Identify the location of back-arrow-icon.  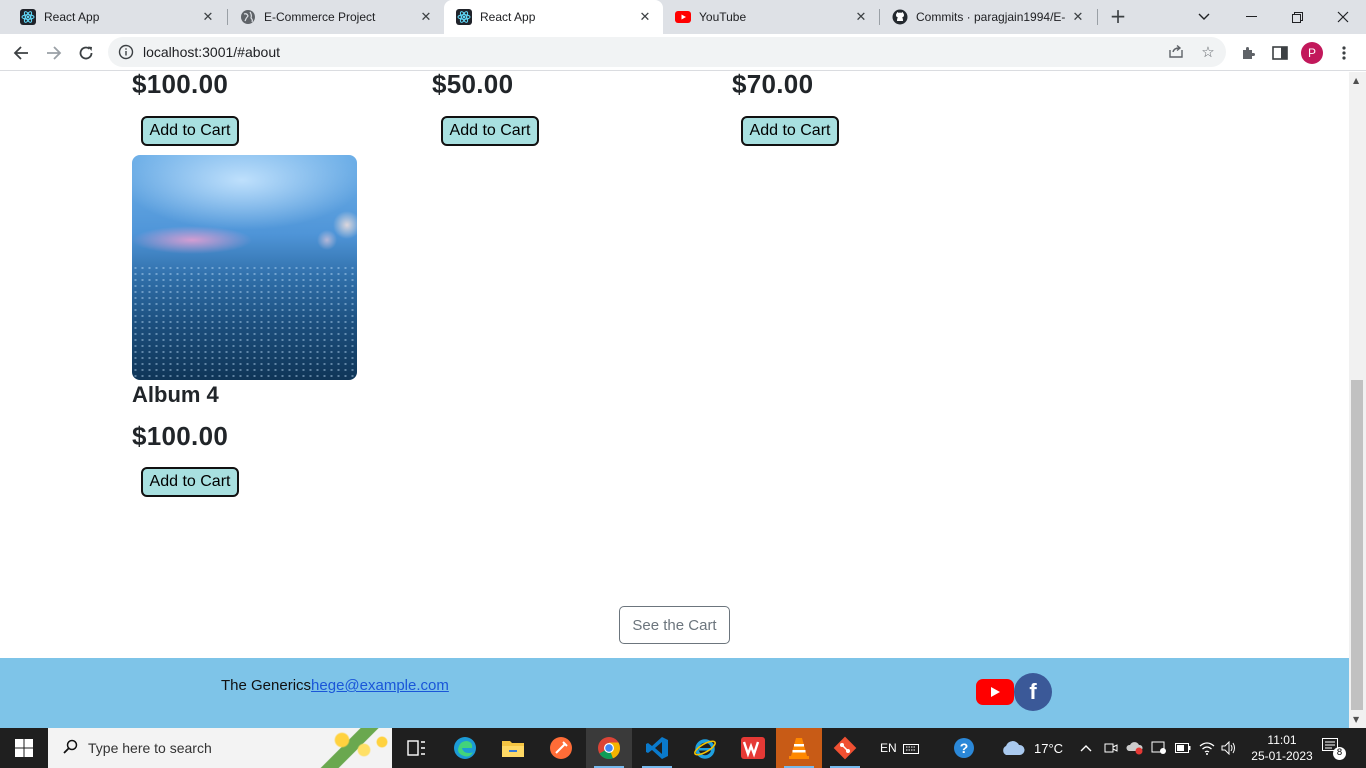
(21, 53).